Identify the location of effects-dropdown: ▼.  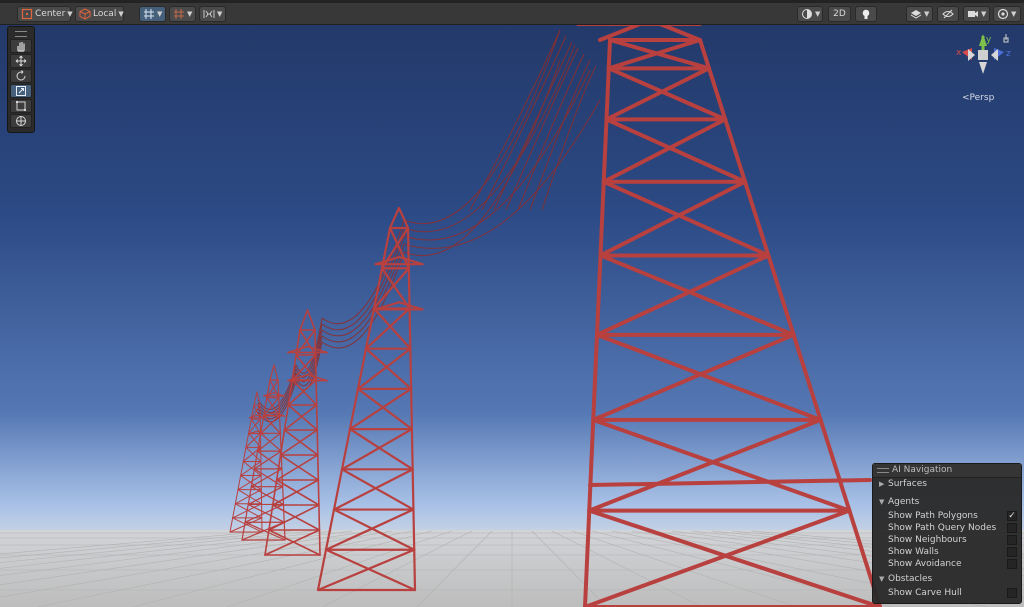
(919, 14).